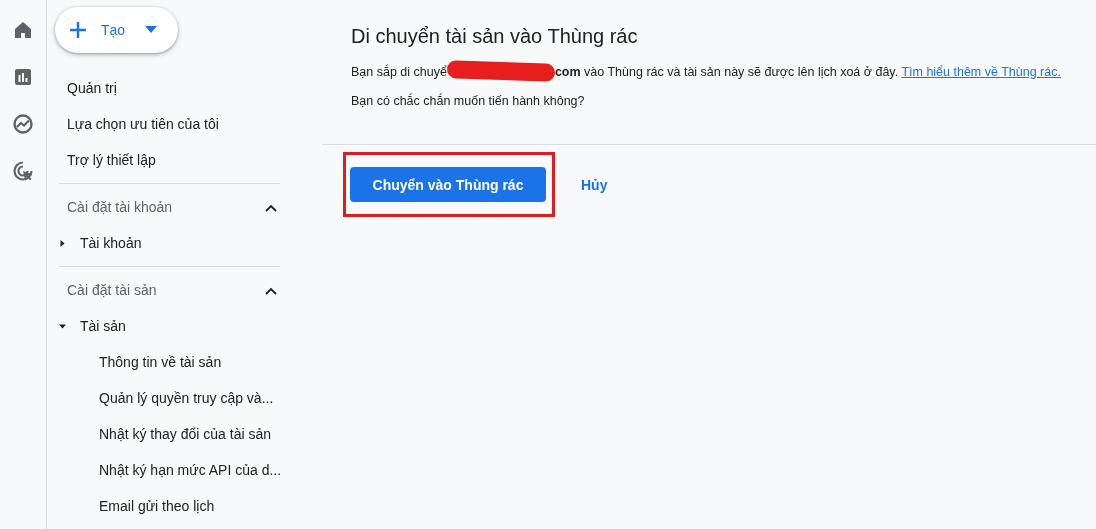 This screenshot has height=529, width=1096. What do you see at coordinates (120, 207) in the screenshot?
I see `section-heading: Cài đặt tài khoản` at bounding box center [120, 207].